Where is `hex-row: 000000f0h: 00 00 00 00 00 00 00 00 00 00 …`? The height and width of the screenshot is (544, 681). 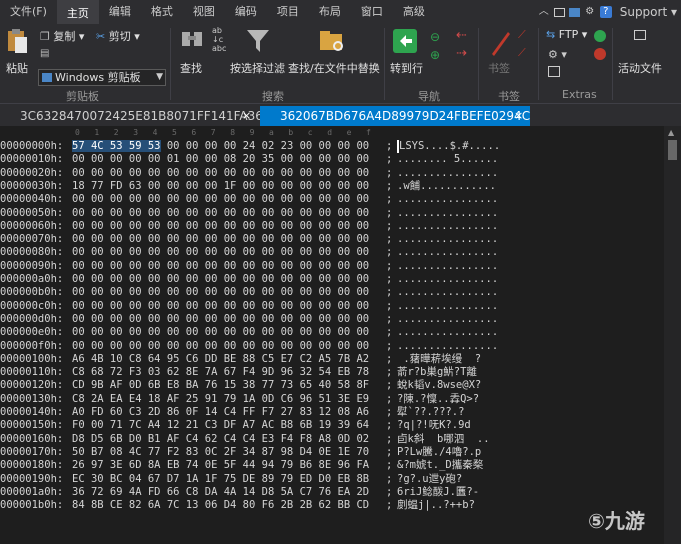
hex-row: 000000f0h: 00 00 00 00 00 00 00 00 00 00 … is located at coordinates (332, 346).